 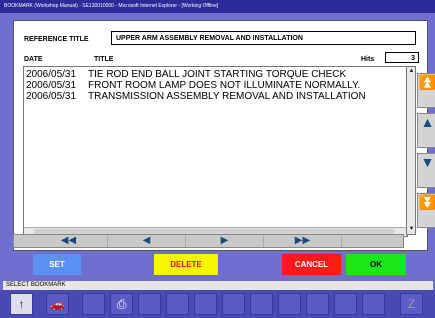 I want to click on exit-icon: Z, so click(x=411, y=304).